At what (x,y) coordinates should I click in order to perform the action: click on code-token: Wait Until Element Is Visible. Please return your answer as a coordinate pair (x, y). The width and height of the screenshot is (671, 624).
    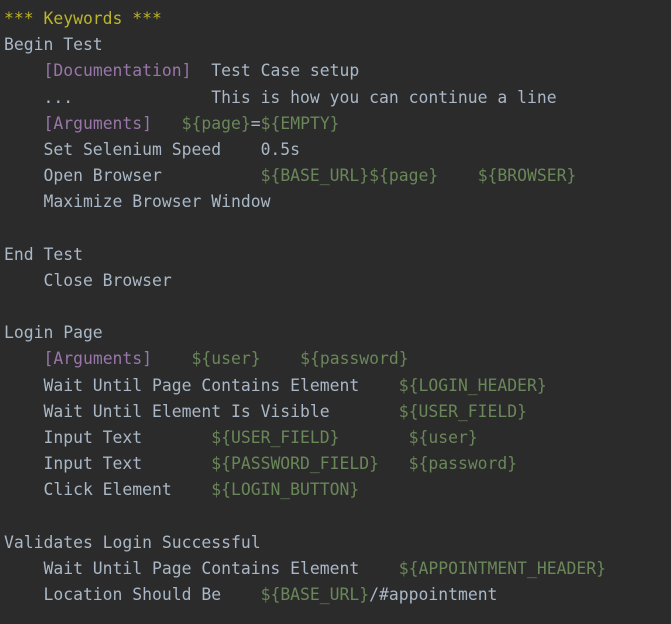
    Looking at the image, I should click on (201, 411).